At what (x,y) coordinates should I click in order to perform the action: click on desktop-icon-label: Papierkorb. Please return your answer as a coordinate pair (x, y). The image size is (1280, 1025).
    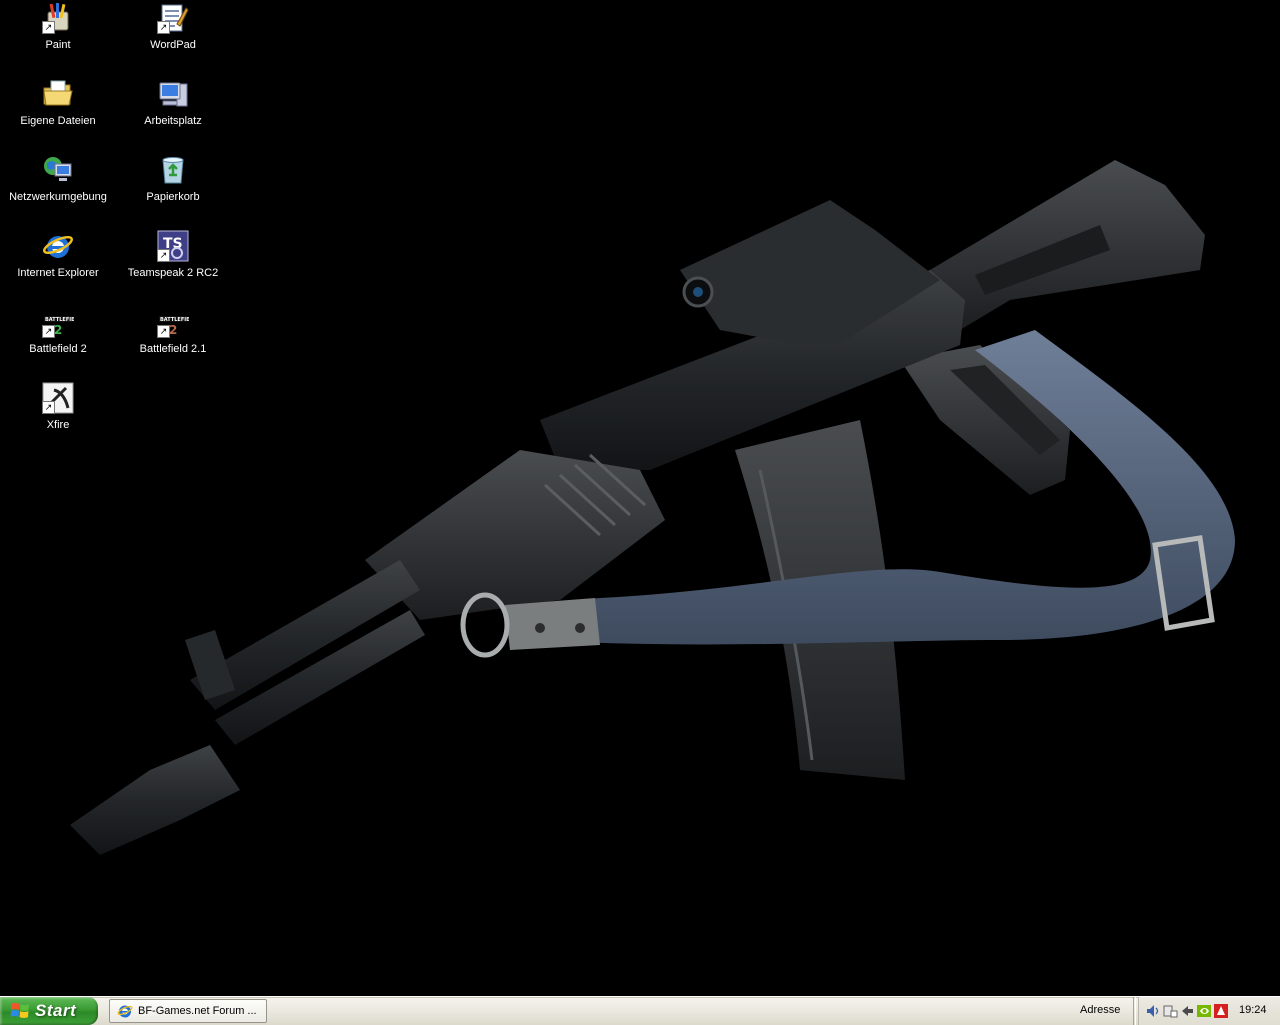
    Looking at the image, I should click on (173, 197).